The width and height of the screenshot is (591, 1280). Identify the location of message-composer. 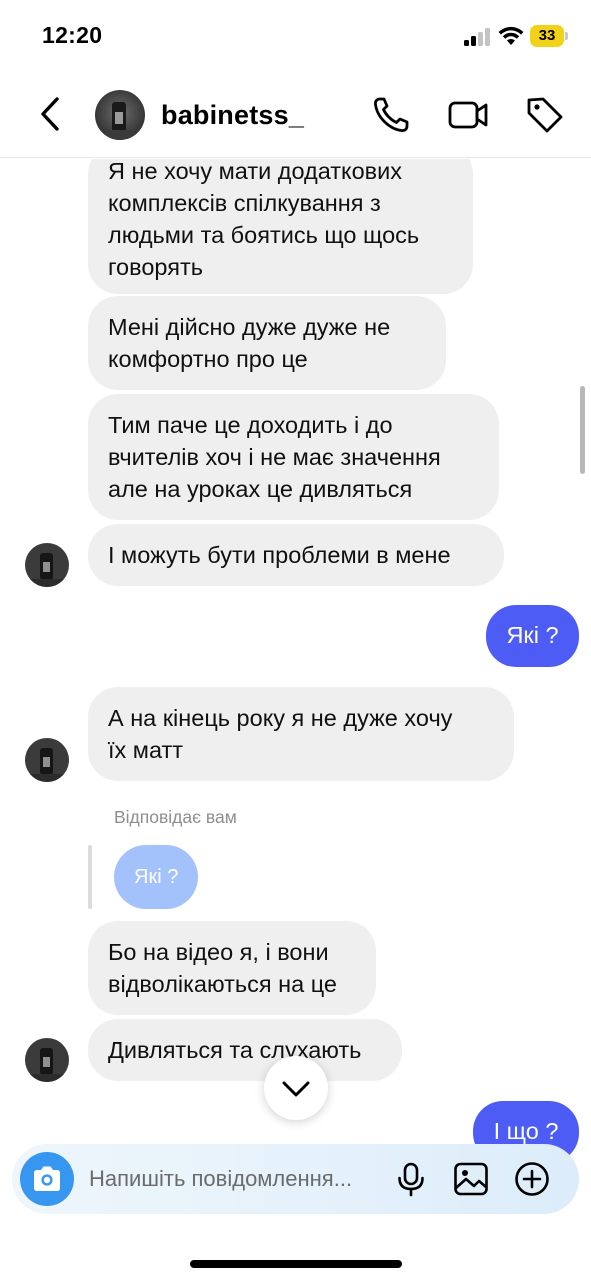
(295, 1179).